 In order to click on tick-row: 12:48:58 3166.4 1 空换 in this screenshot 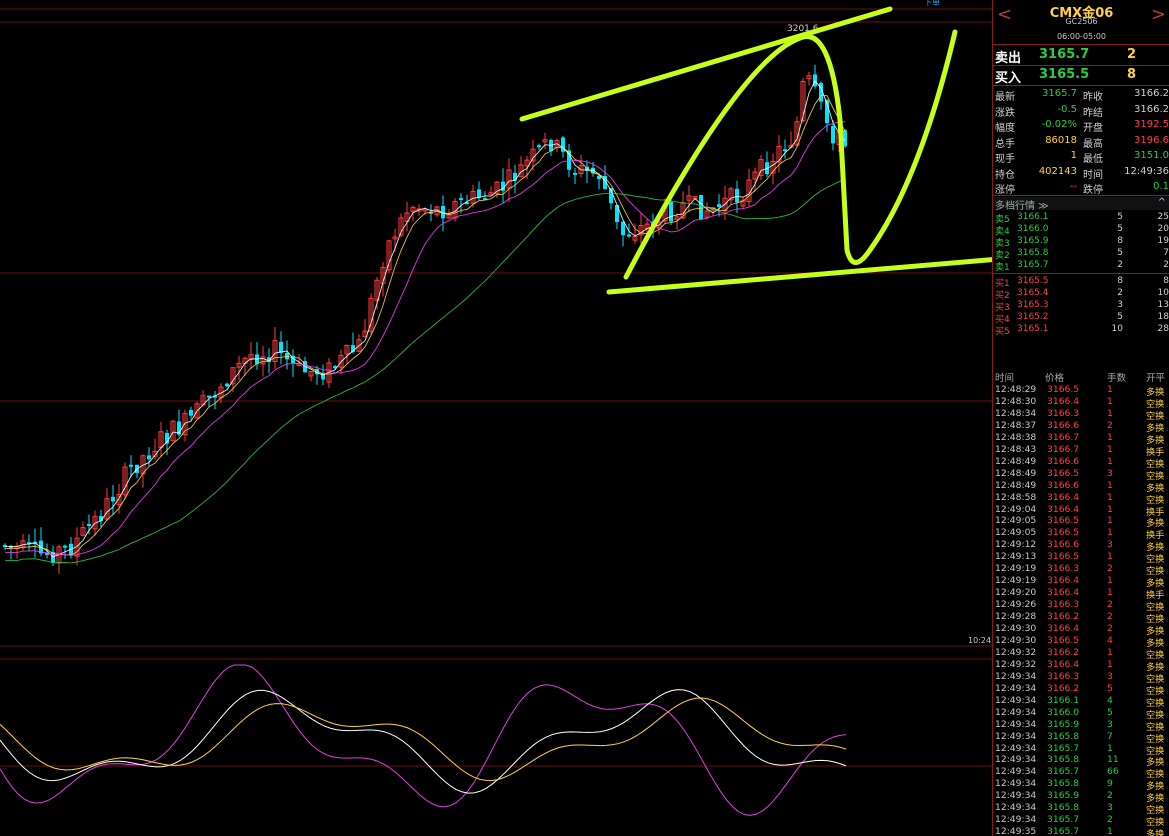, I will do `click(1081, 498)`.